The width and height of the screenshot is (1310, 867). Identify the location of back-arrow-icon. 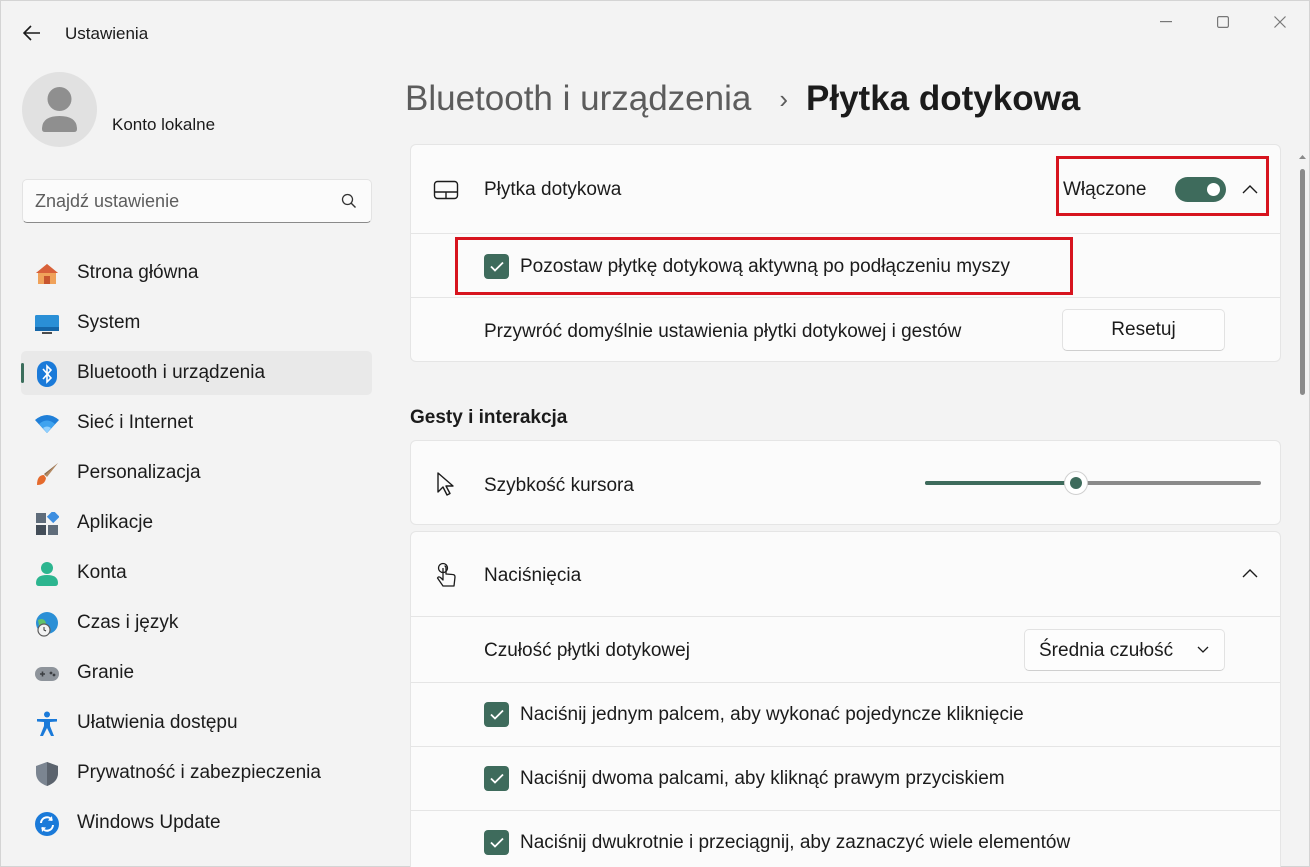
(31, 33).